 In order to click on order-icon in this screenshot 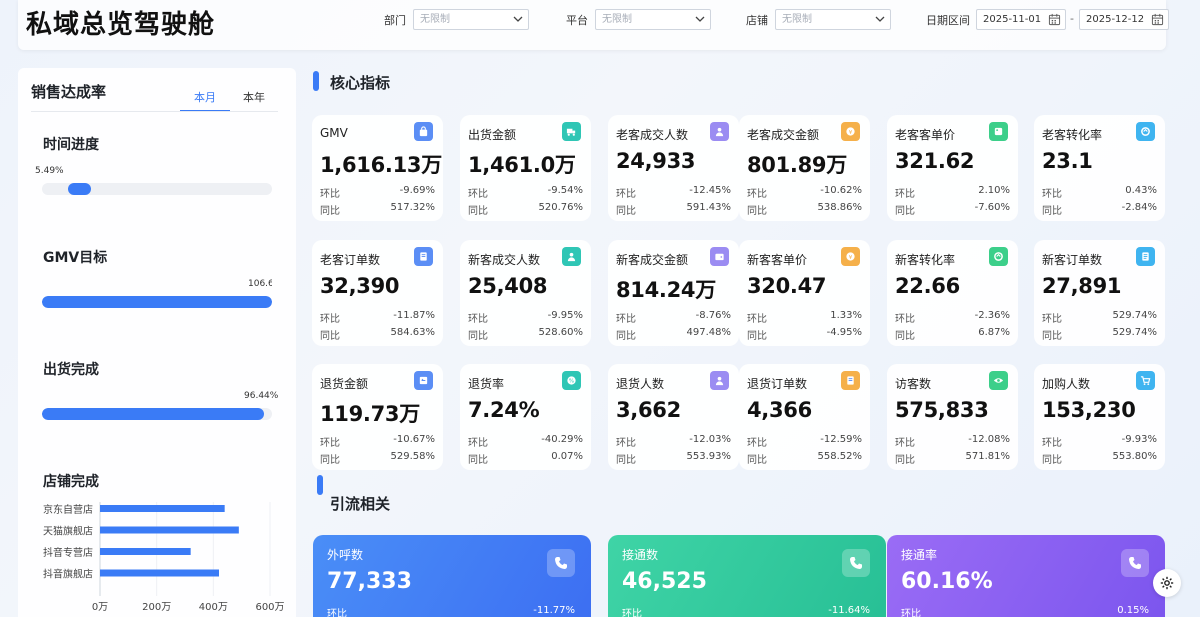, I will do `click(423, 256)`.